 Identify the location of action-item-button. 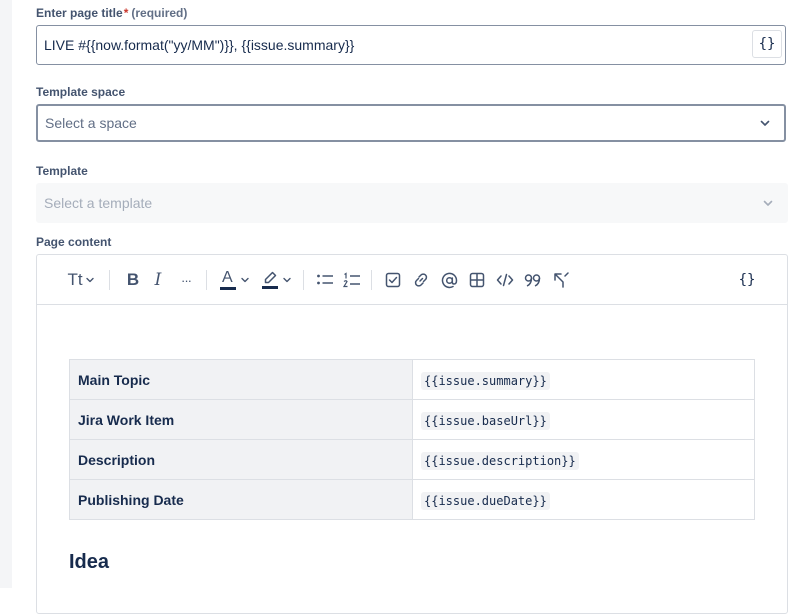
(393, 280).